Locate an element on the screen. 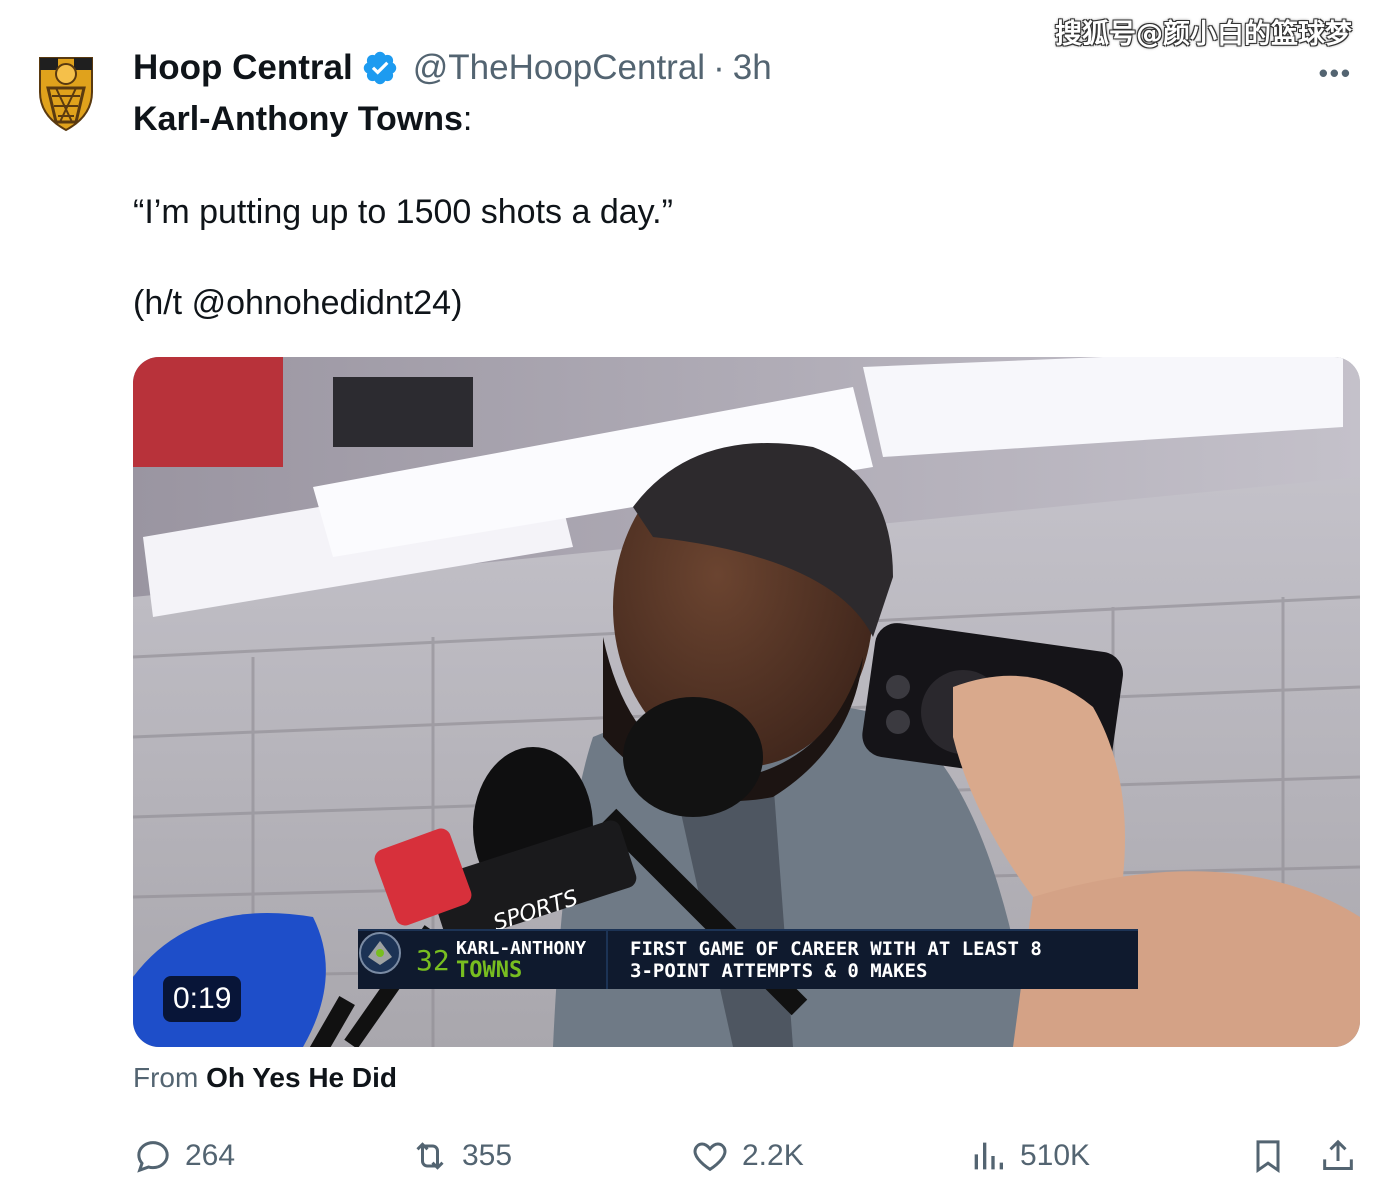 This screenshot has width=1386, height=1202. reply-icon is located at coordinates (153, 1157).